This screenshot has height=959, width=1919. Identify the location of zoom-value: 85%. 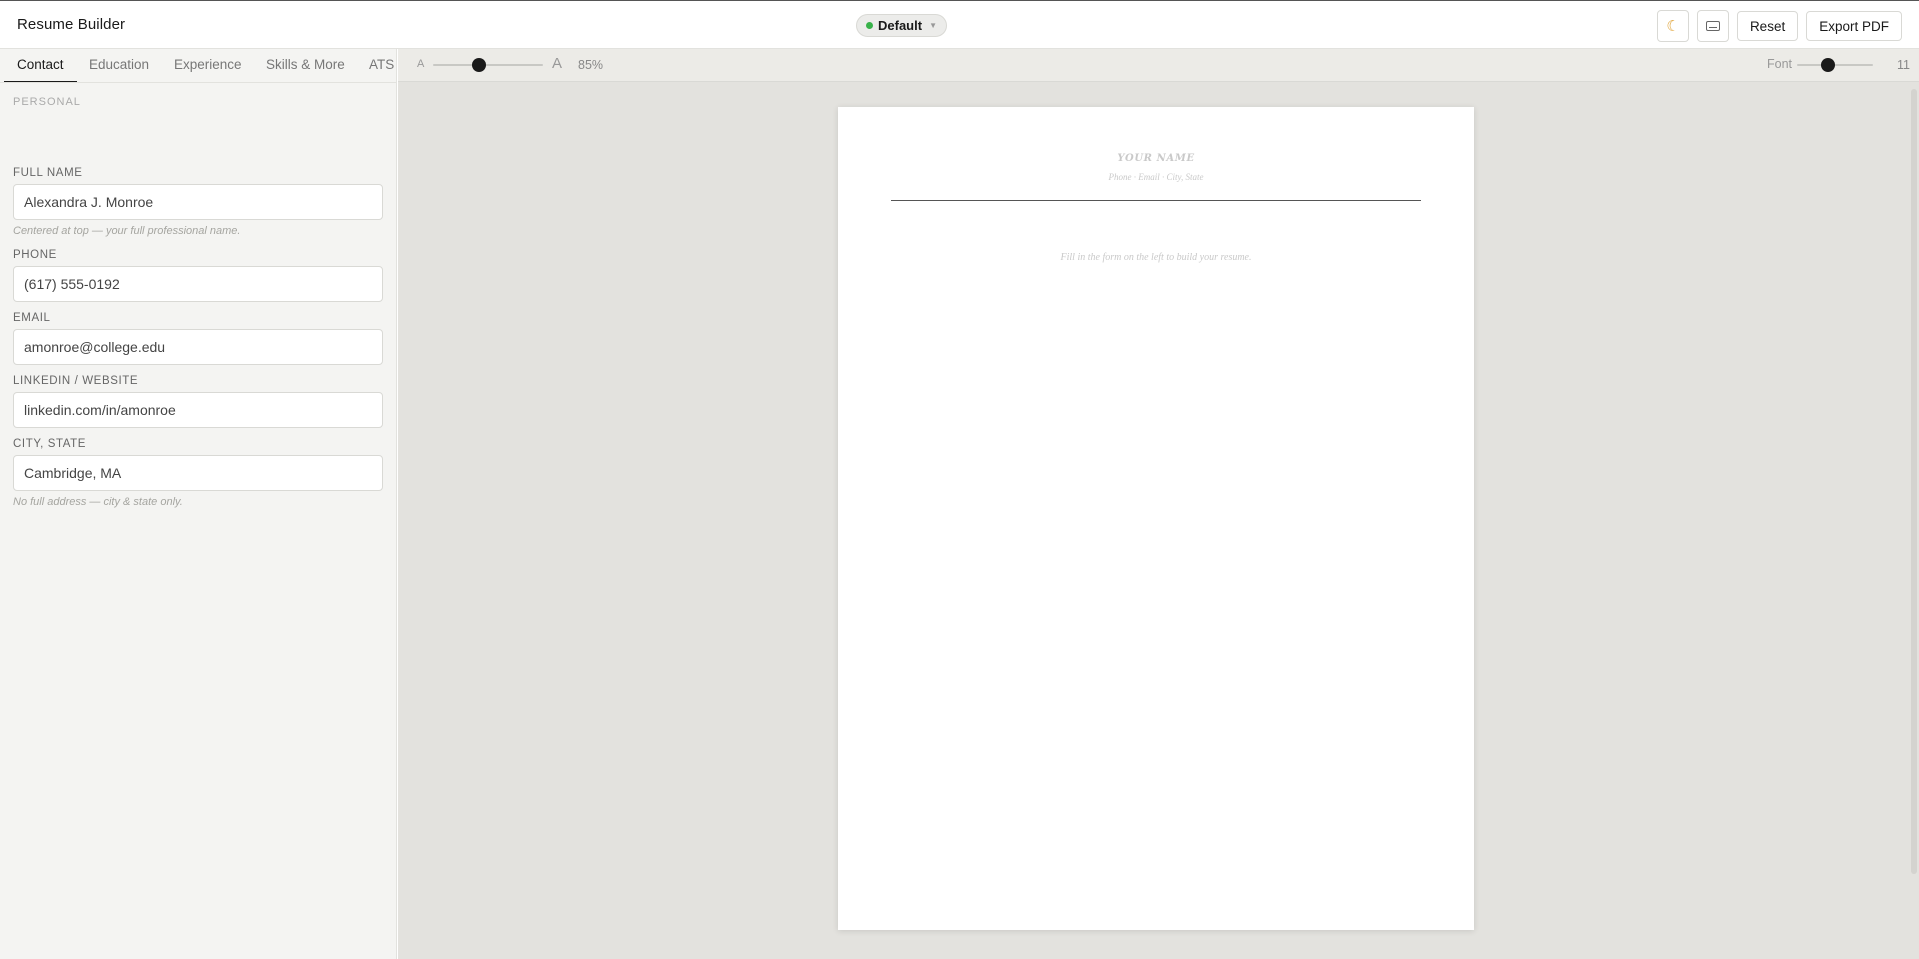
(591, 65).